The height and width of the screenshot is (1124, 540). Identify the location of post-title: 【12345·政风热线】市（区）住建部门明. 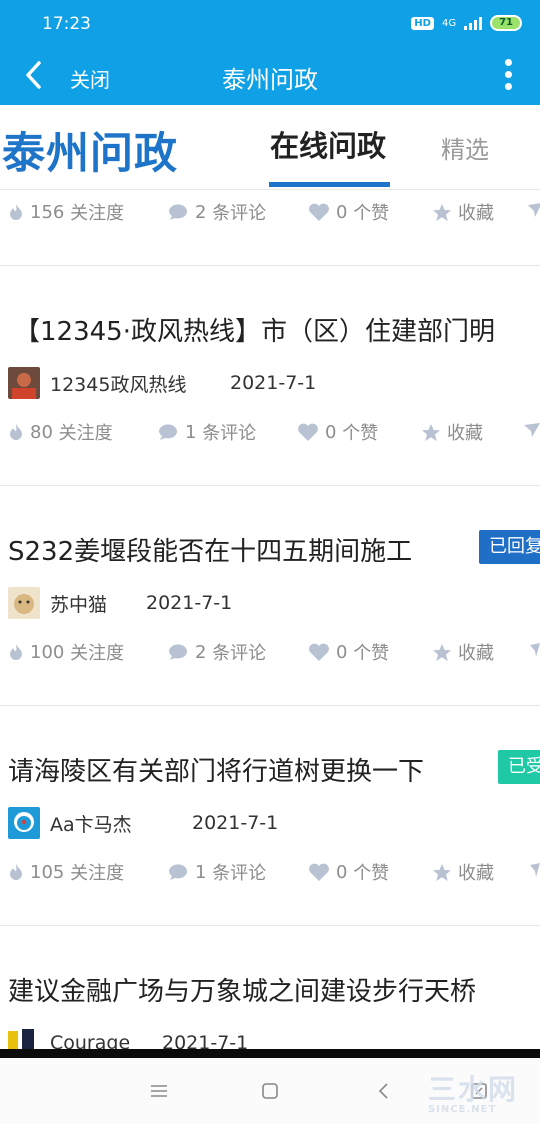
(254, 329).